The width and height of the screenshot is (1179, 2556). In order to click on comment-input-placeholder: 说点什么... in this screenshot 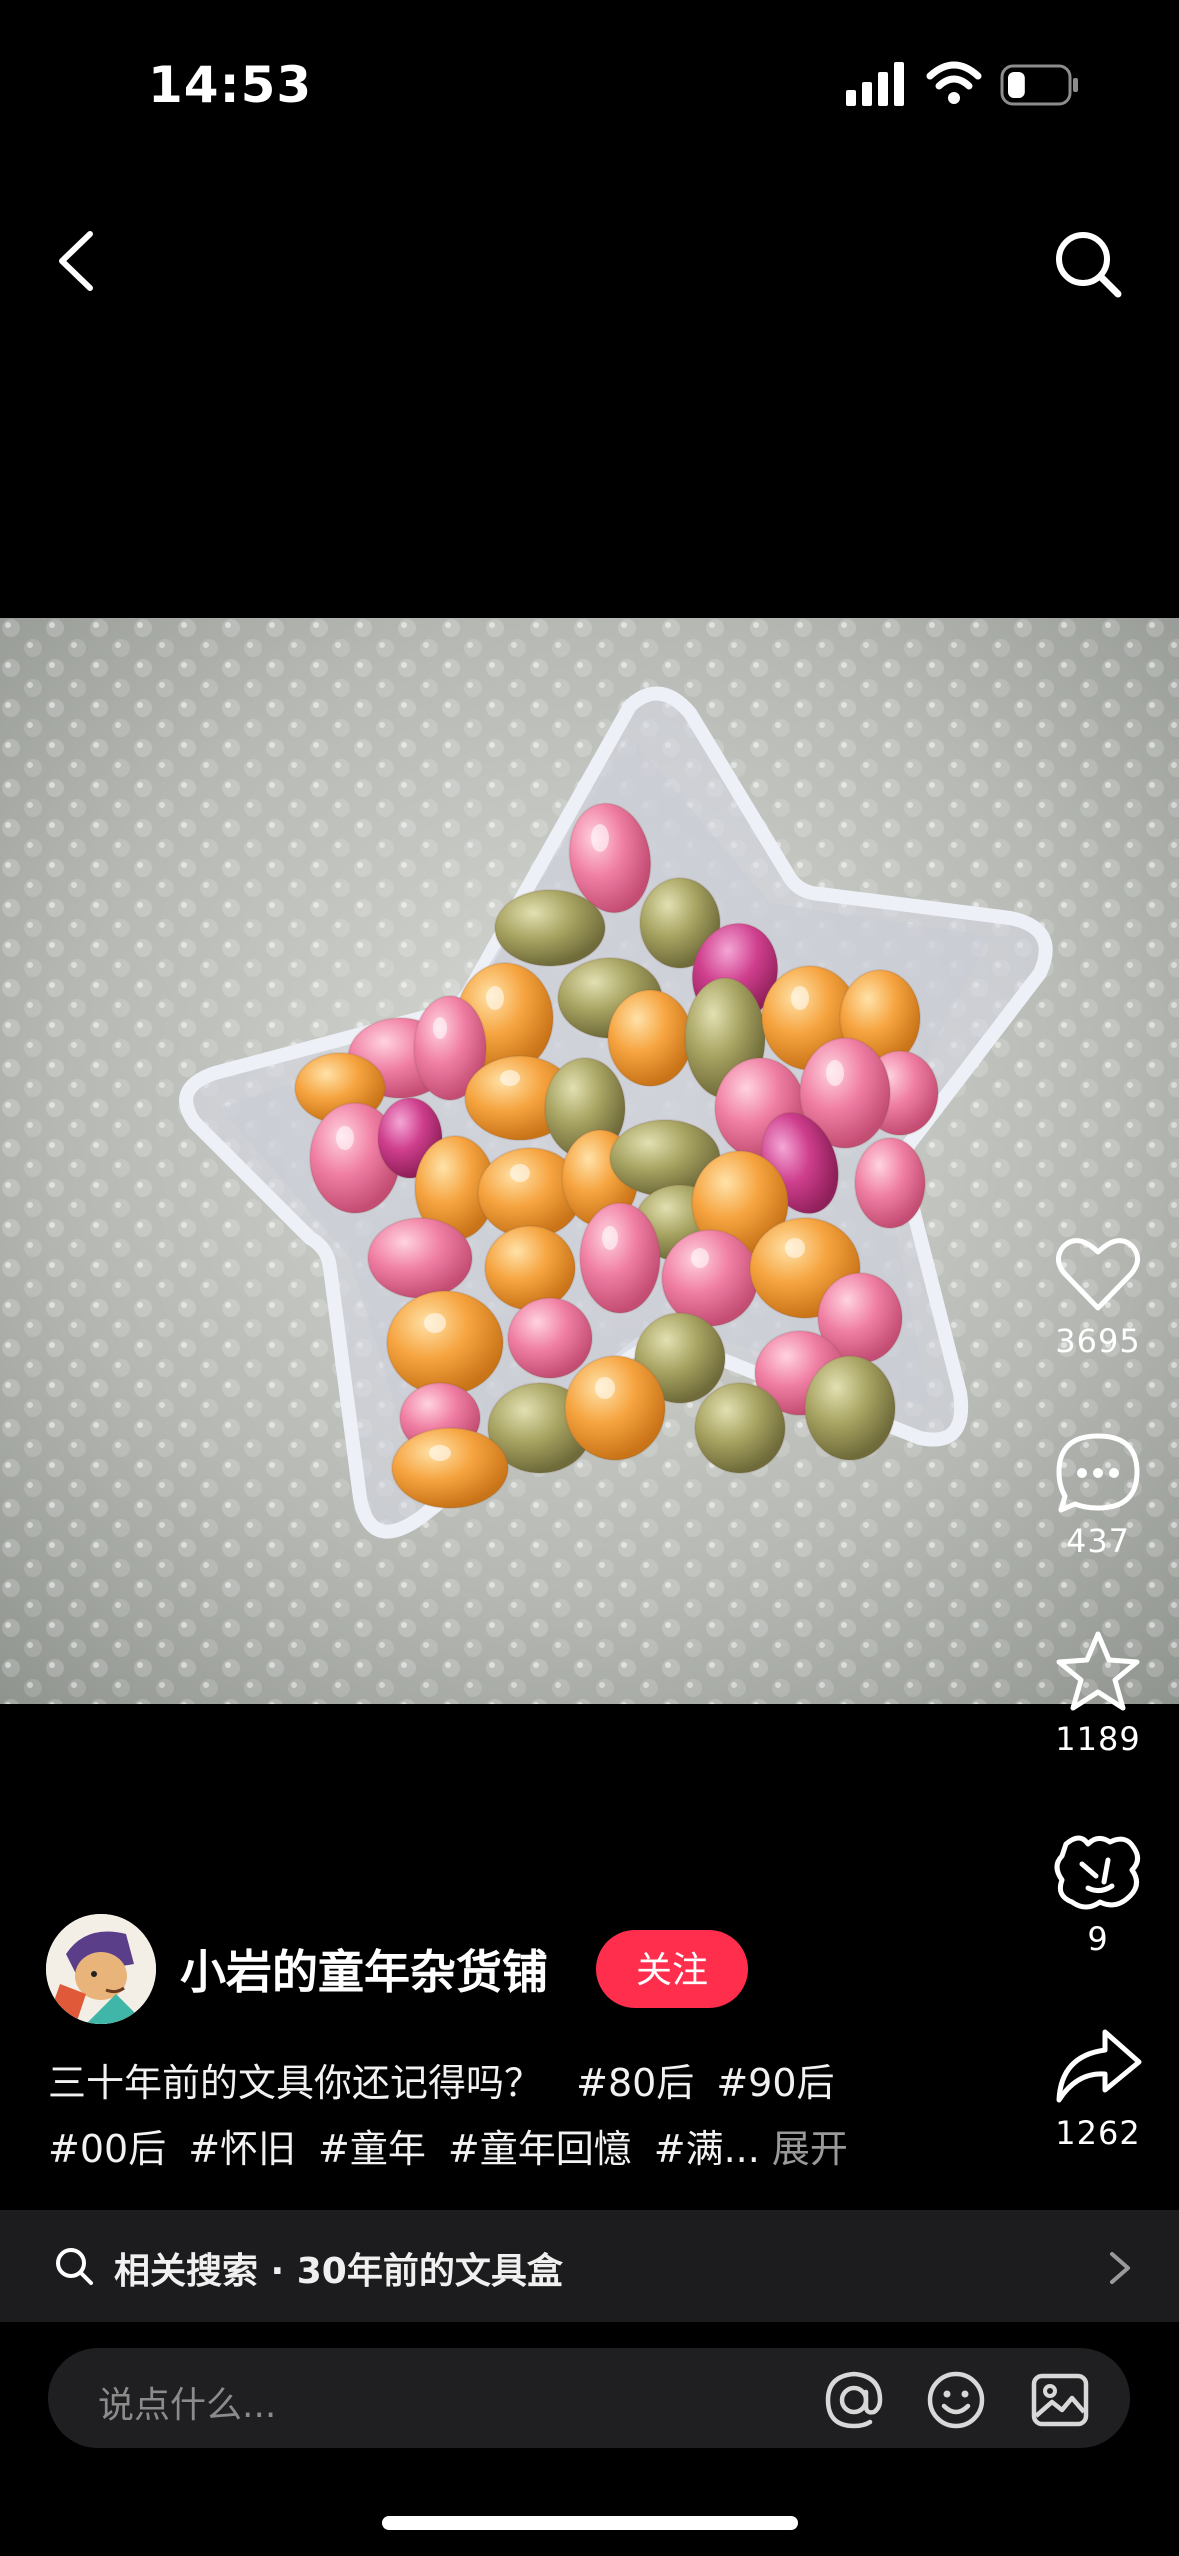, I will do `click(187, 2402)`.